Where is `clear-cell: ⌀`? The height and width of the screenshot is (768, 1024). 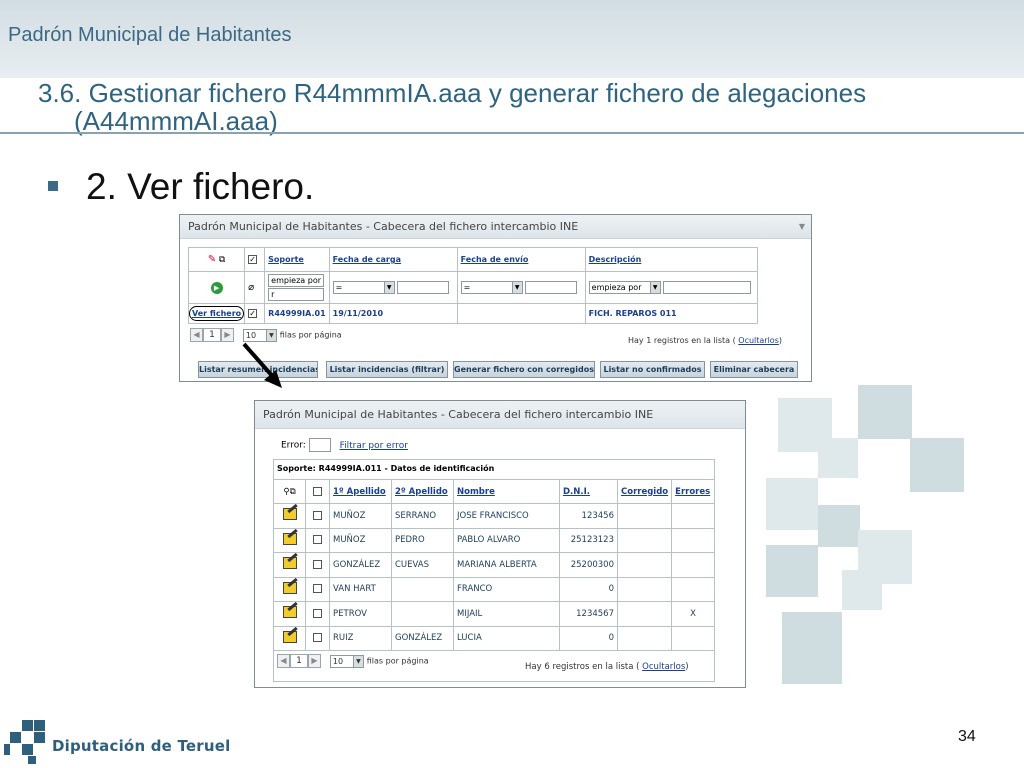
clear-cell: ⌀ is located at coordinates (255, 287).